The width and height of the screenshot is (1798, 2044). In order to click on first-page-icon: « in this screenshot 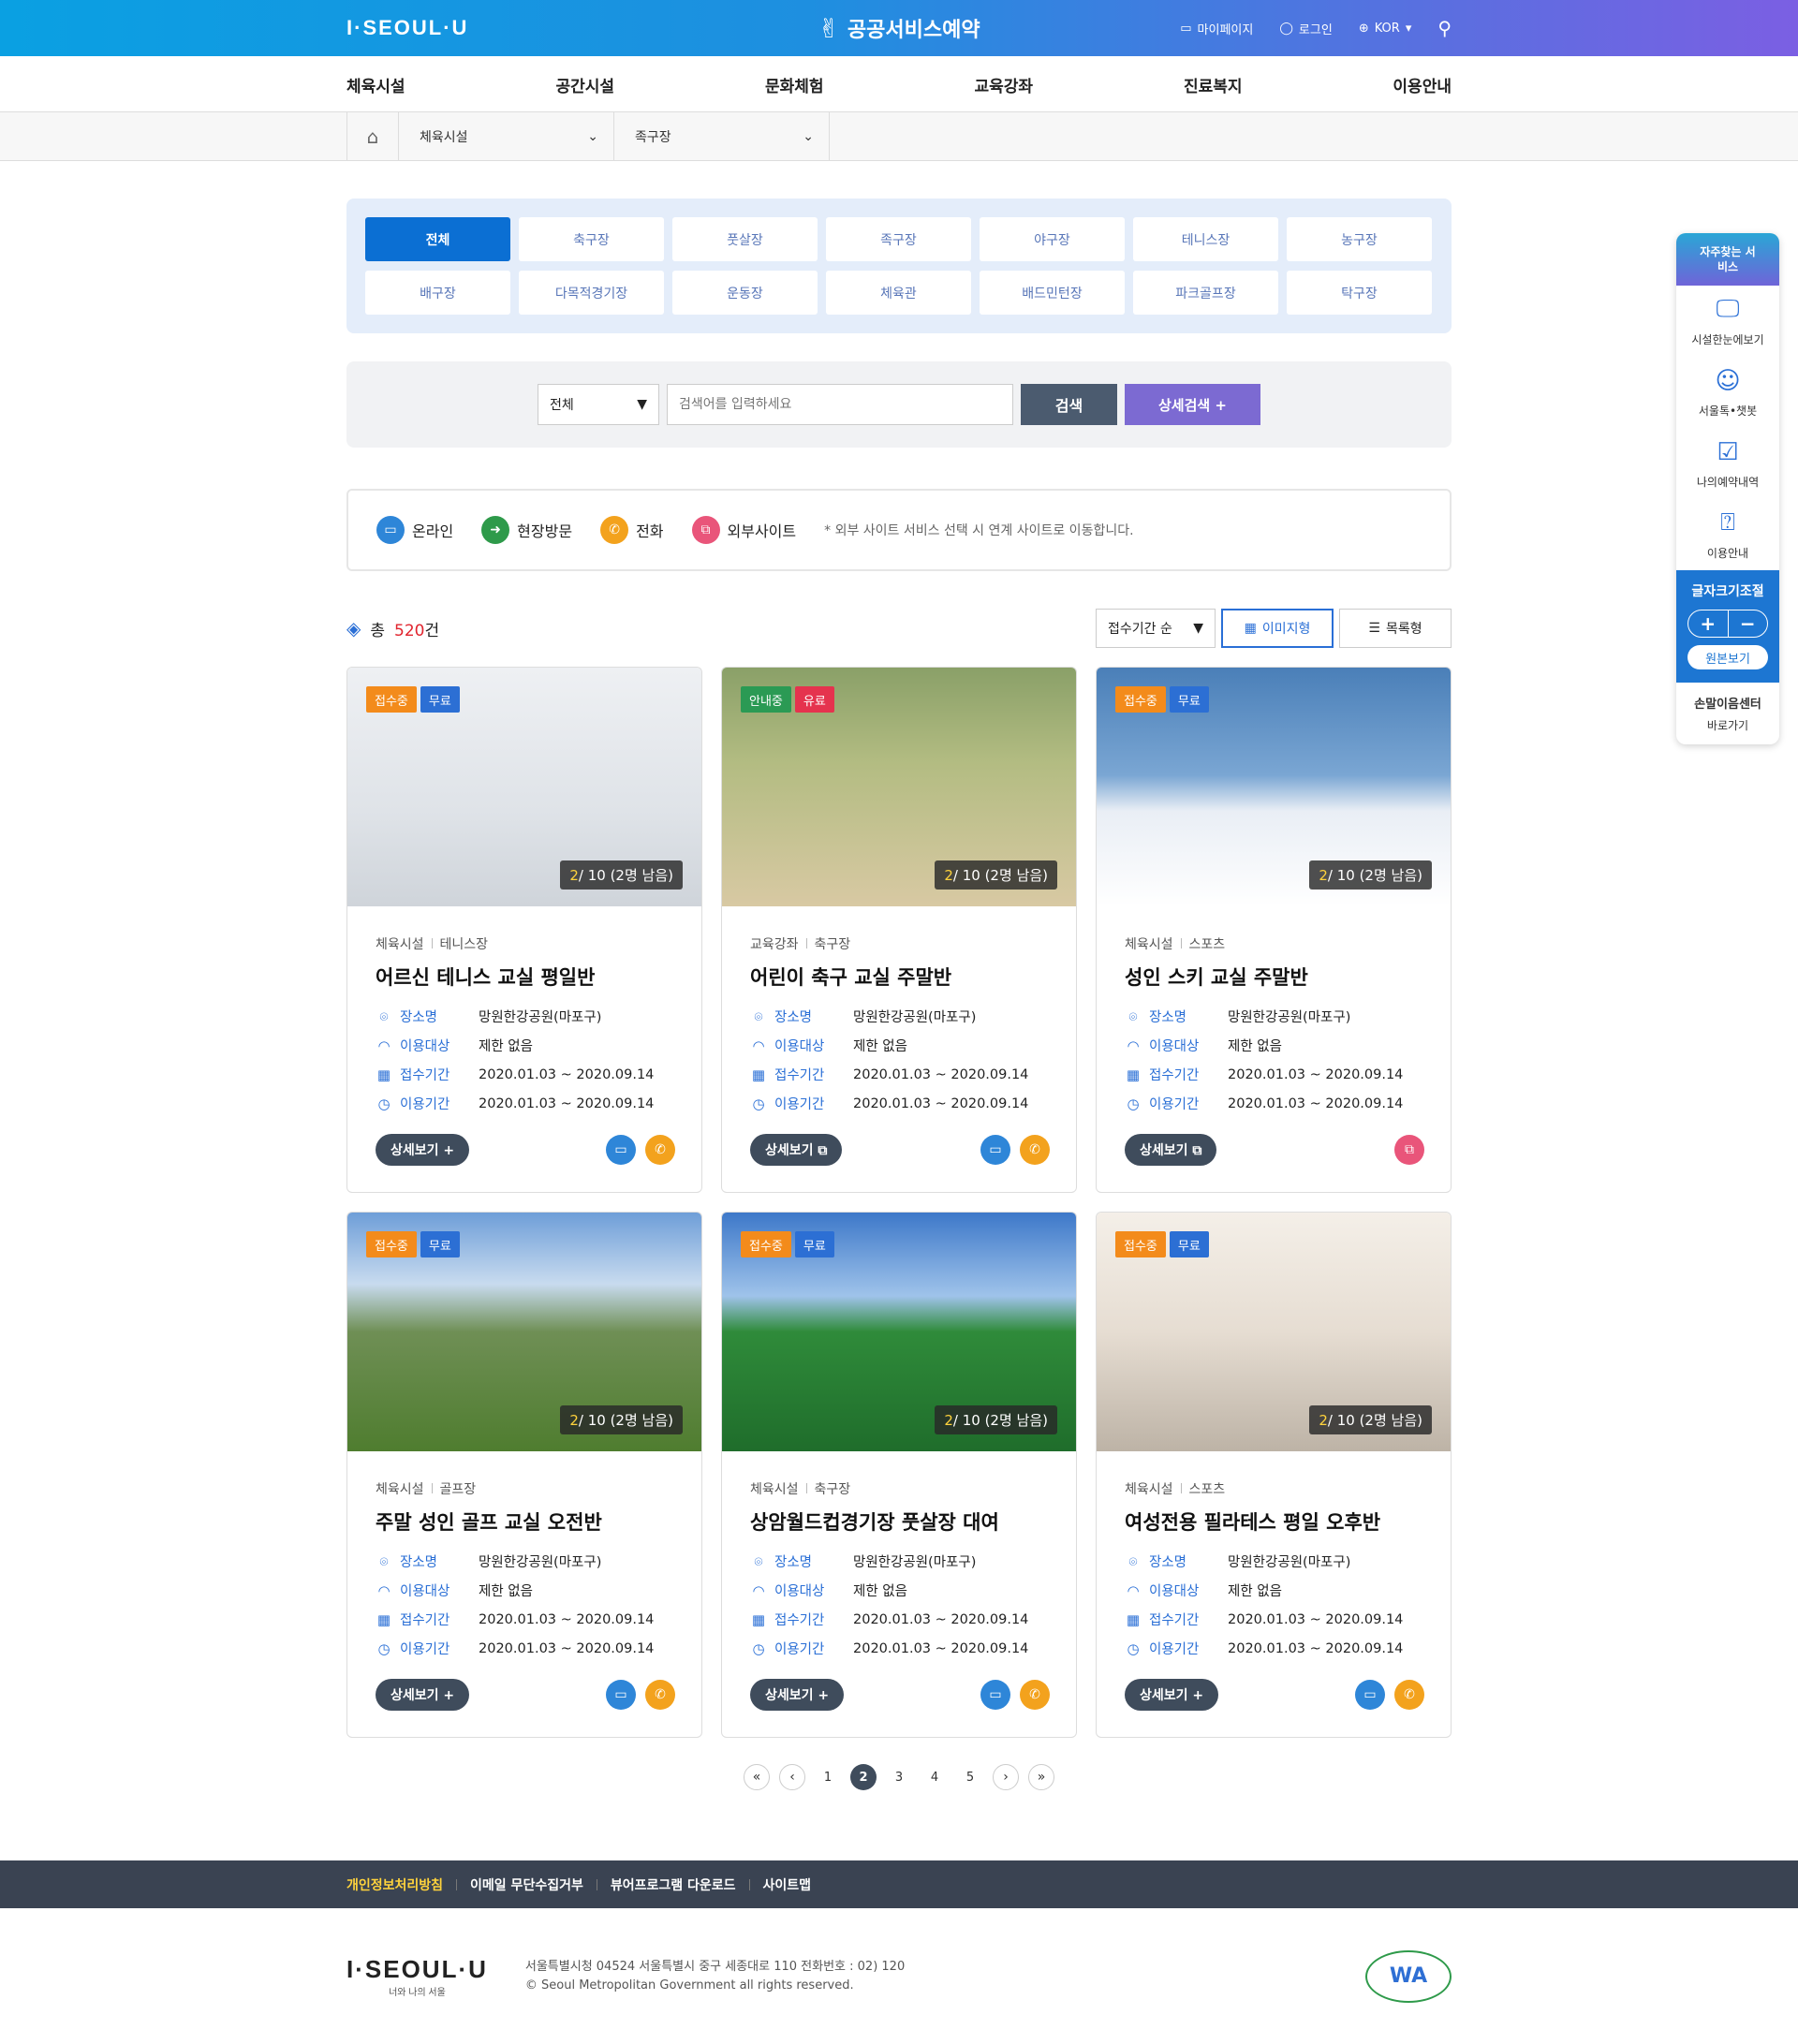, I will do `click(757, 1777)`.